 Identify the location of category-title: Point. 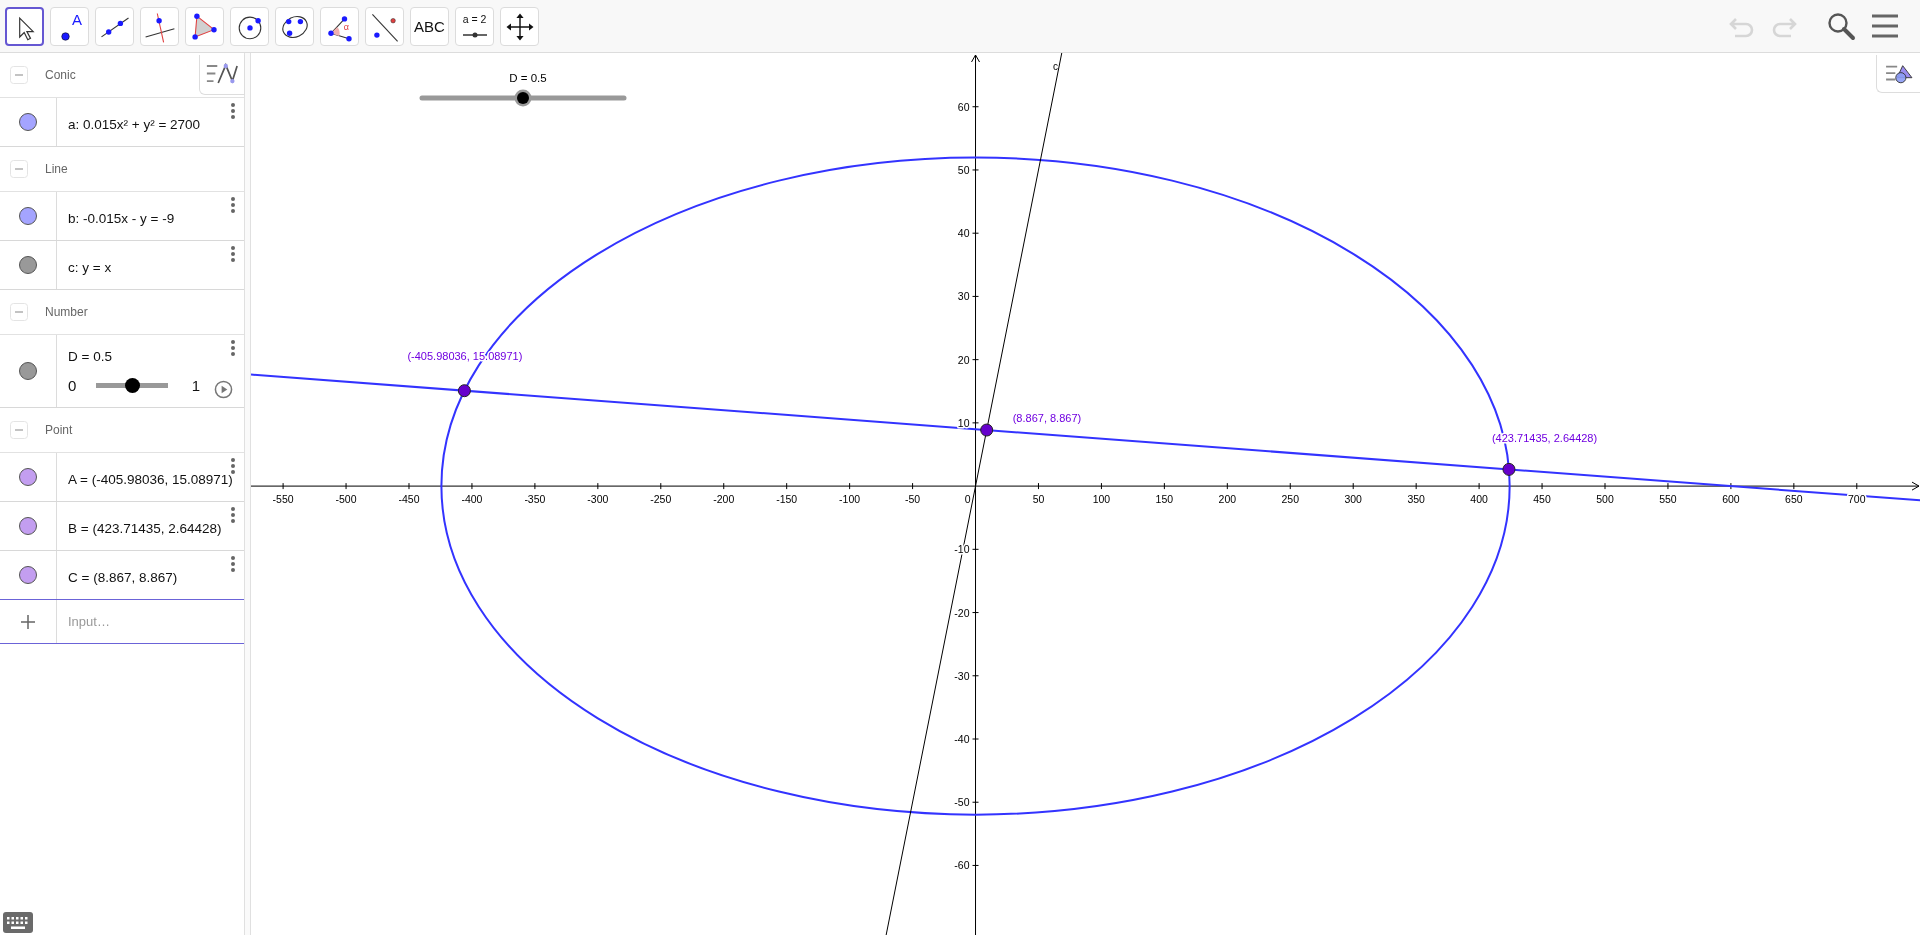
(59, 430).